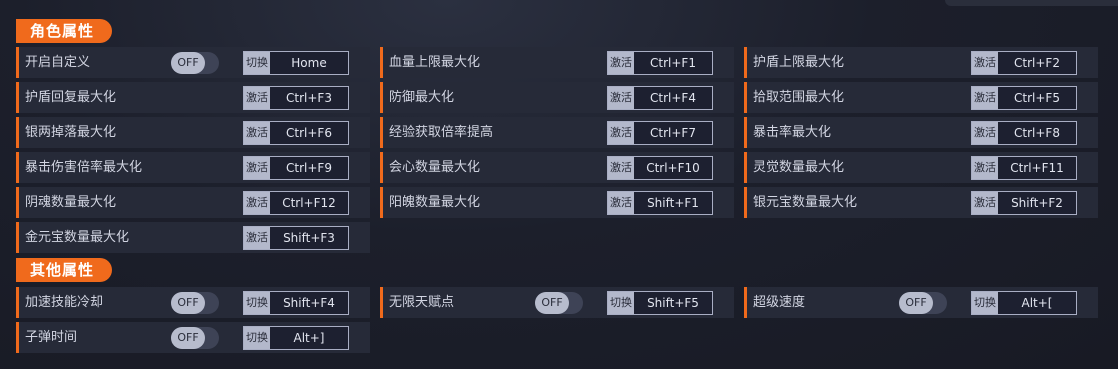  What do you see at coordinates (193, 167) in the screenshot?
I see `row-crit-dmg: 暴击伤害倍率最大化 激活 Ctrl+F9` at bounding box center [193, 167].